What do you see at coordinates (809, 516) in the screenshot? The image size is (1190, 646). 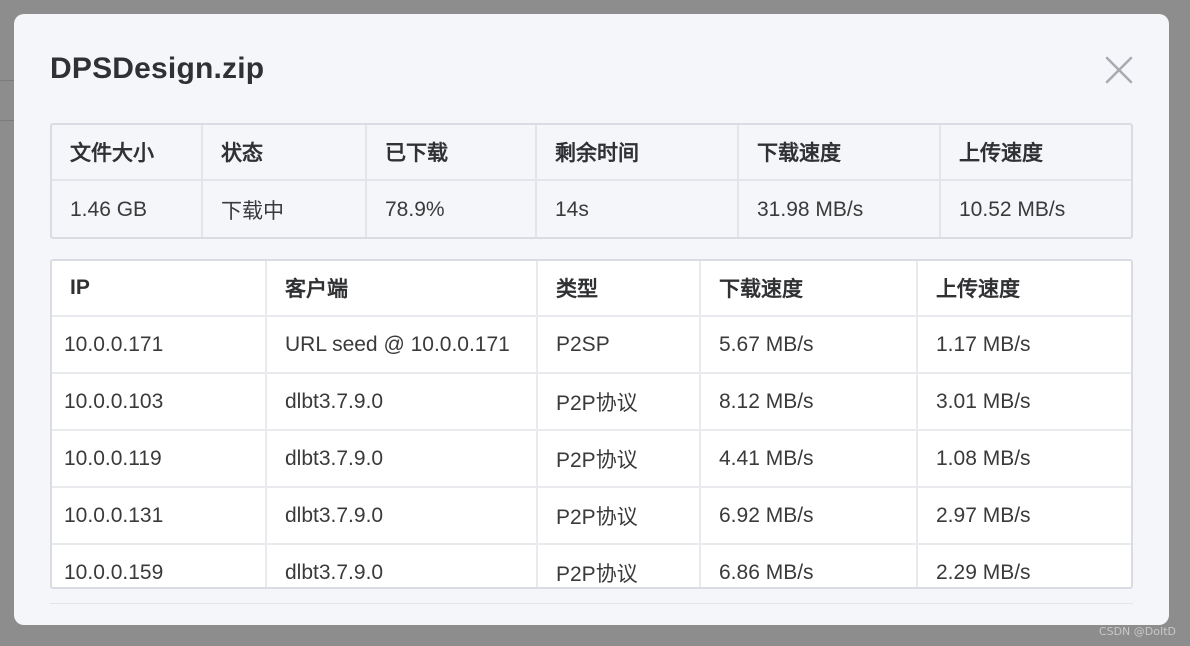 I see `peer-download-speed: 6.92 MB/s` at bounding box center [809, 516].